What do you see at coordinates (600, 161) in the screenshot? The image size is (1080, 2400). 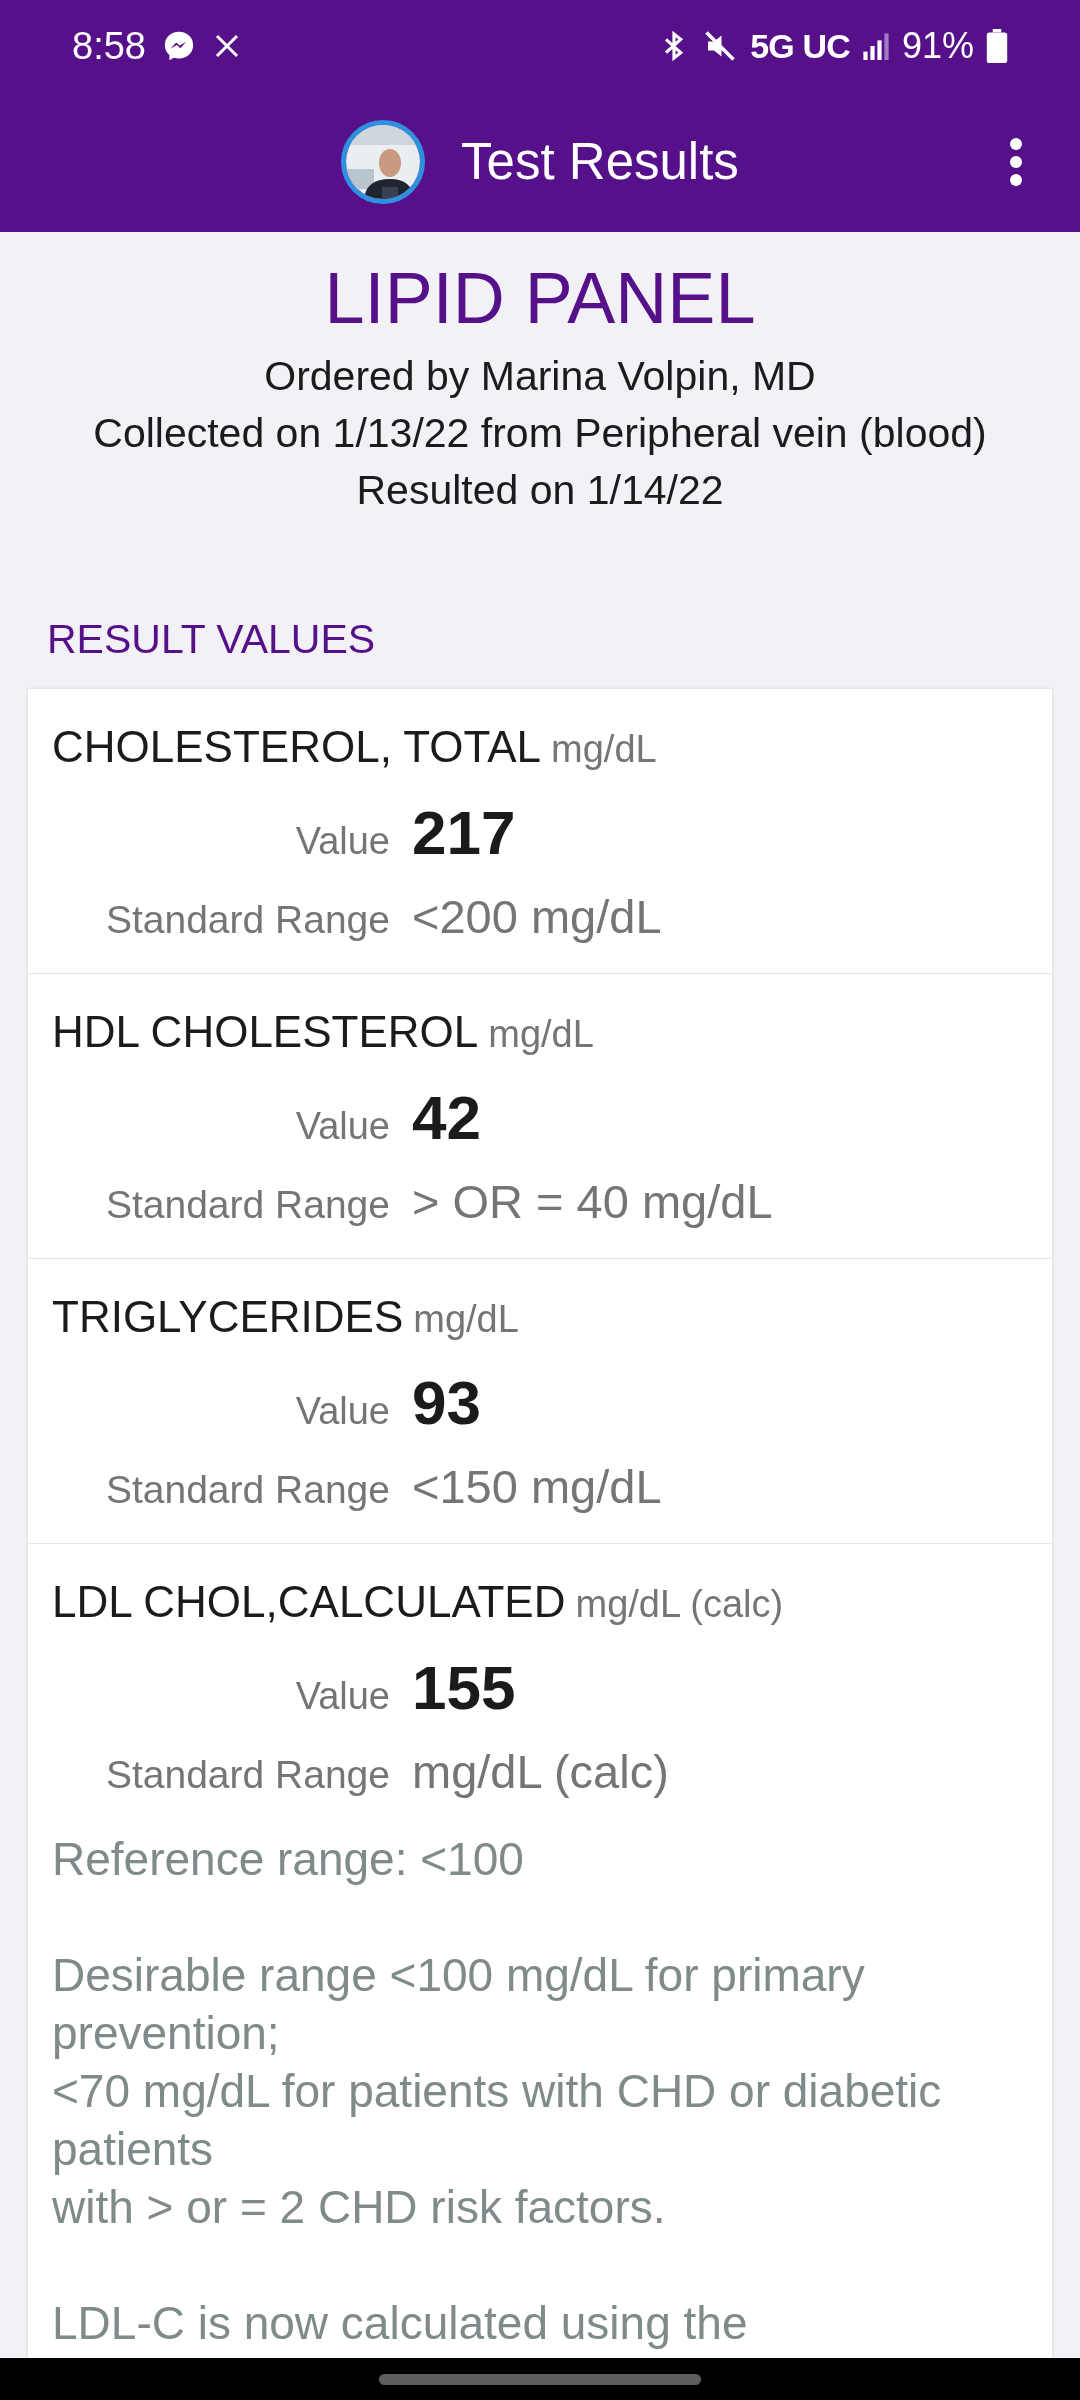 I see `screen-title: Test Results` at bounding box center [600, 161].